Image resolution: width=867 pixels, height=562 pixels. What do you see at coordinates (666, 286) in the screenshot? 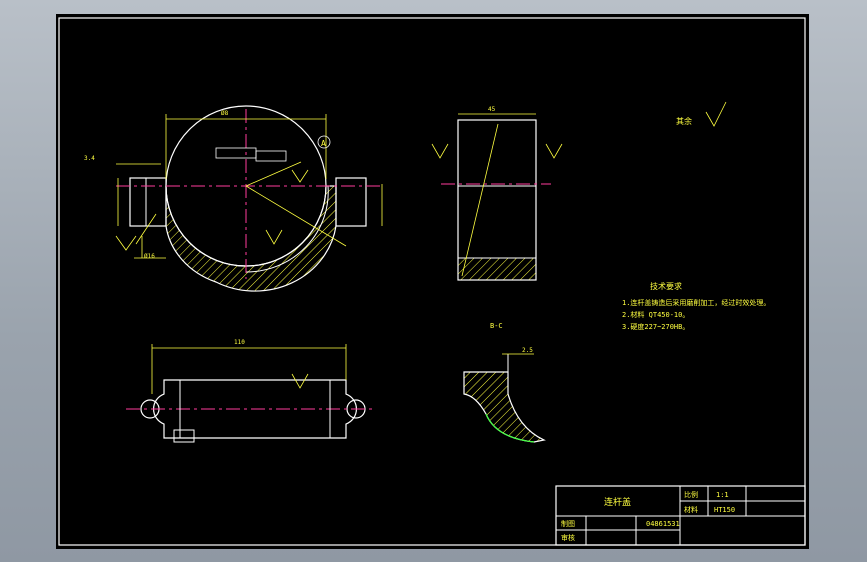
I see `tech-title: 技术要求` at bounding box center [666, 286].